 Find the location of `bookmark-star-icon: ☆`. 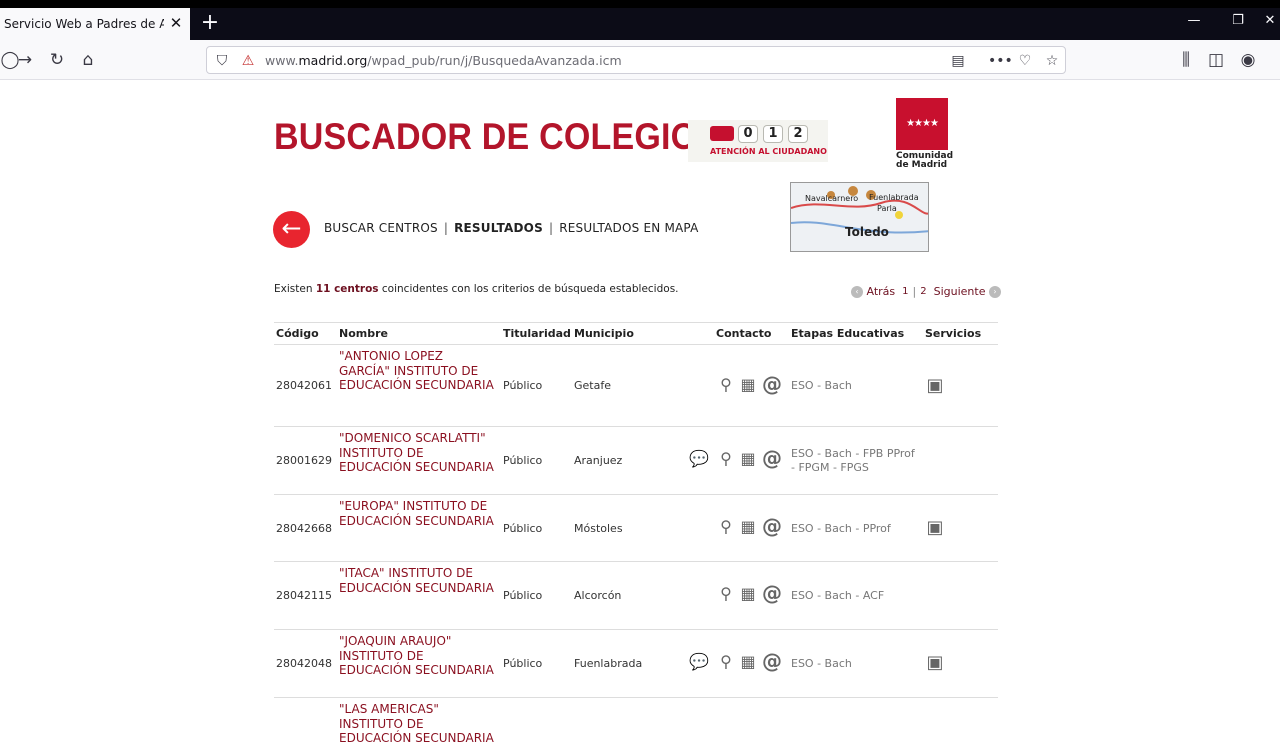

bookmark-star-icon: ☆ is located at coordinates (1052, 61).